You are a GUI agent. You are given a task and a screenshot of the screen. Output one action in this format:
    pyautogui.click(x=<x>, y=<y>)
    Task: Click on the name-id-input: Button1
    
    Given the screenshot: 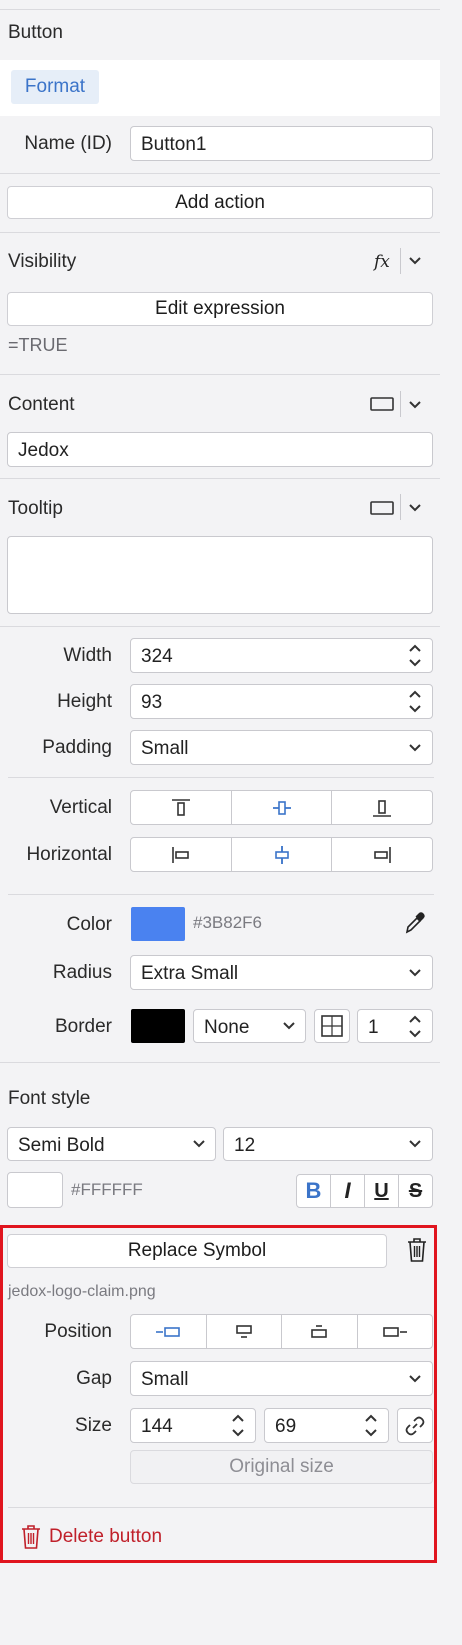 What is the action you would take?
    pyautogui.click(x=281, y=143)
    